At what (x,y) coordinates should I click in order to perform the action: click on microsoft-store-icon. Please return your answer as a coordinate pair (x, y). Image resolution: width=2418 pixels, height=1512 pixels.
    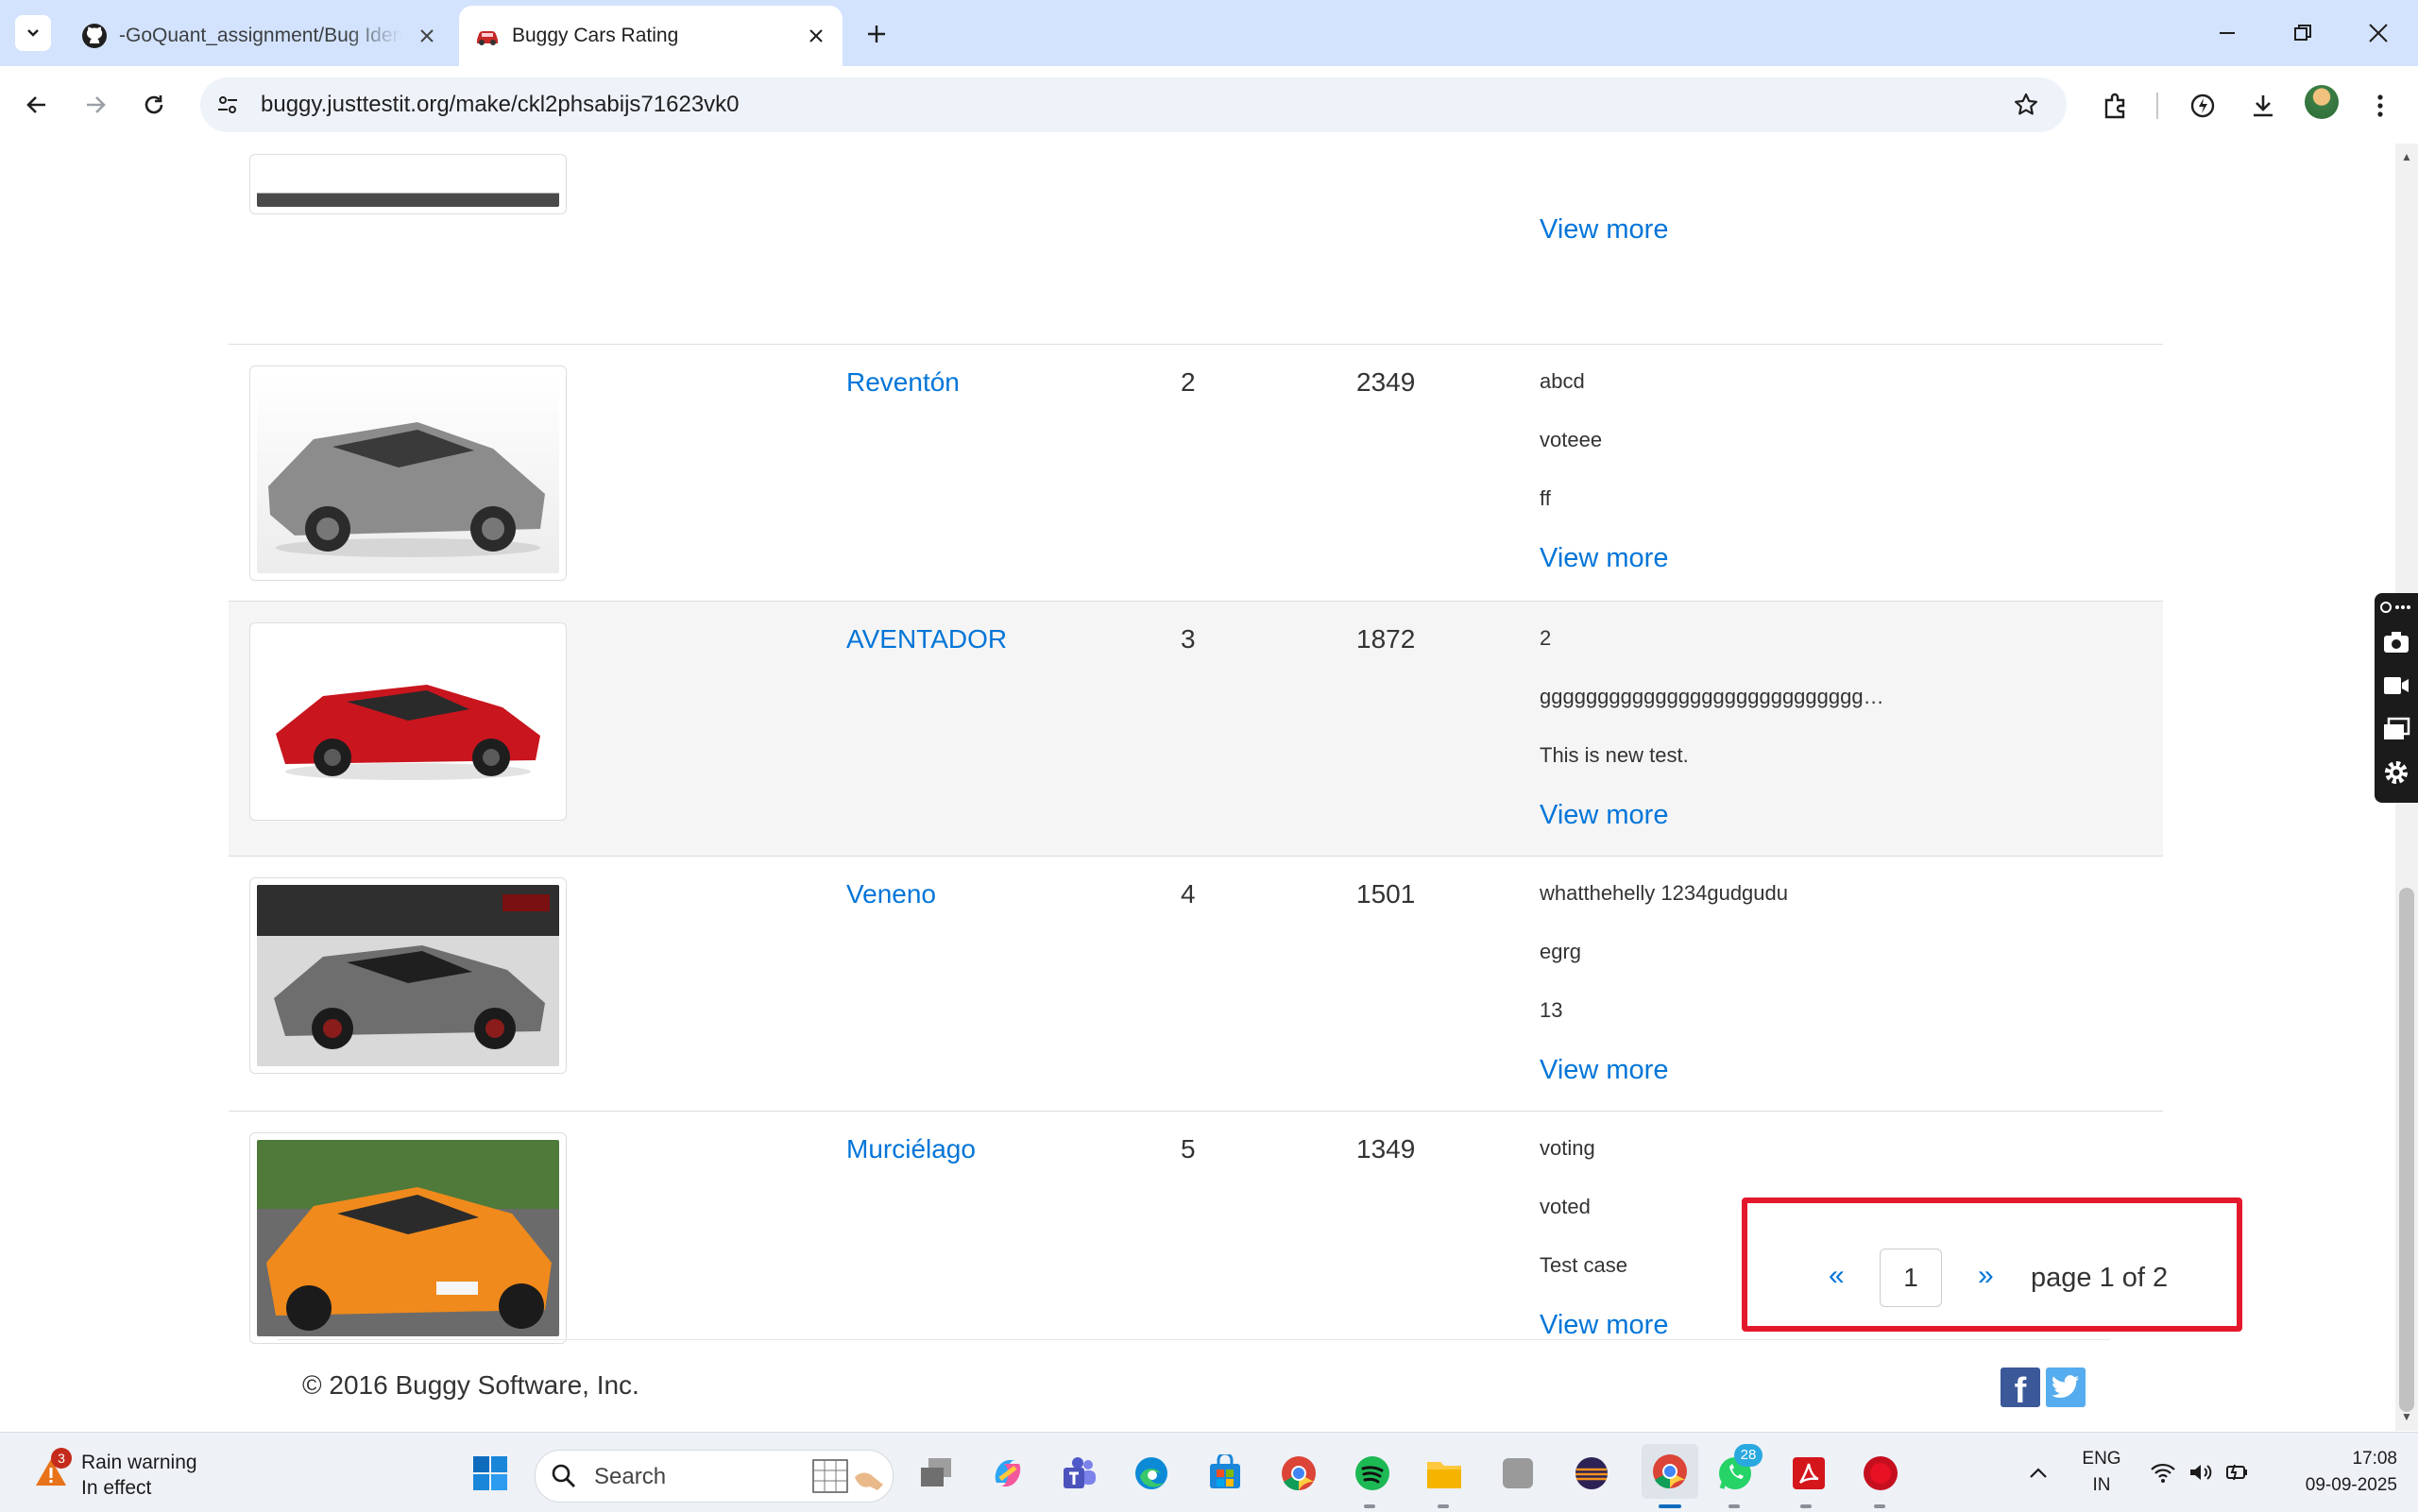
    Looking at the image, I should click on (1225, 1474).